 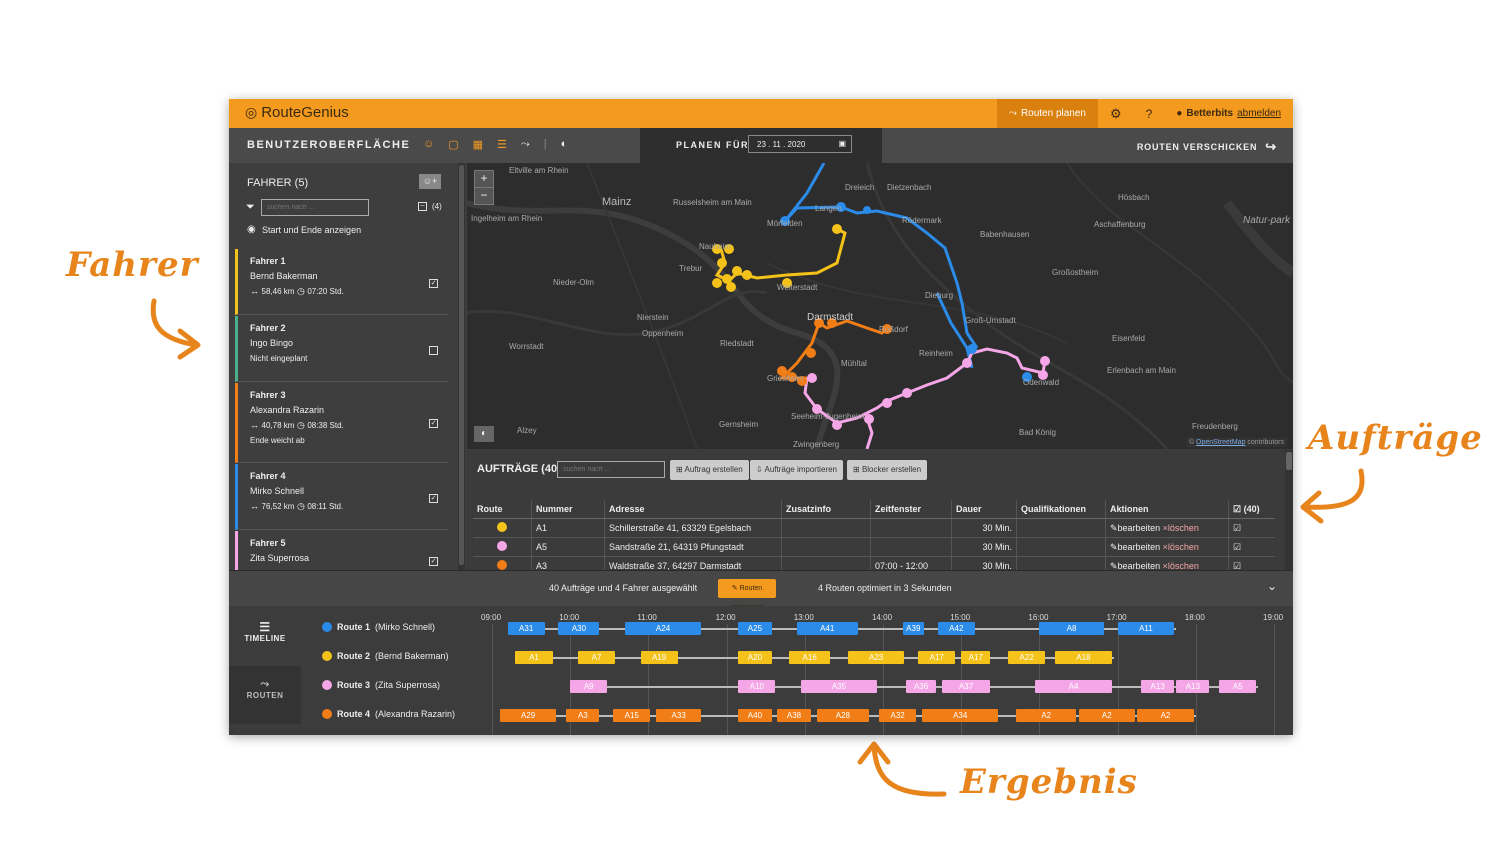 What do you see at coordinates (1047, 113) in the screenshot?
I see `plan-routes-button: ⤳ Routen planen` at bounding box center [1047, 113].